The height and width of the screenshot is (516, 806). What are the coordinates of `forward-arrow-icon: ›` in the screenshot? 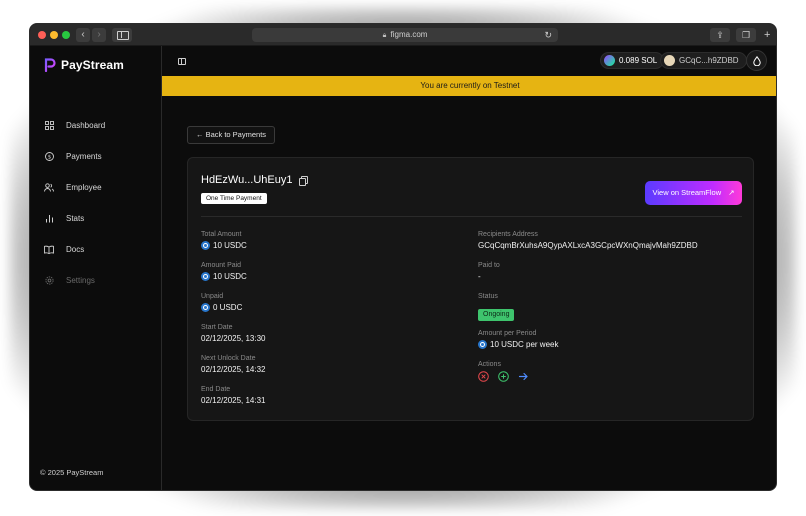 It's located at (99, 35).